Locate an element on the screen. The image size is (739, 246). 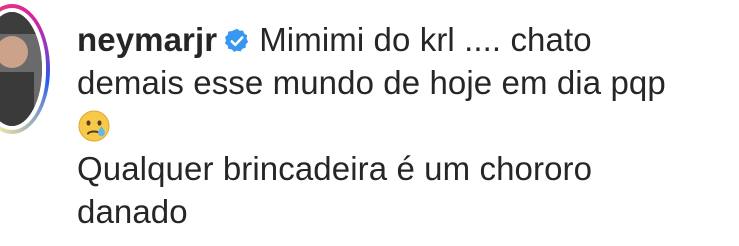
comment-text-line-2: demais esse mundo de hoje em dia pqp is located at coordinates (371, 82).